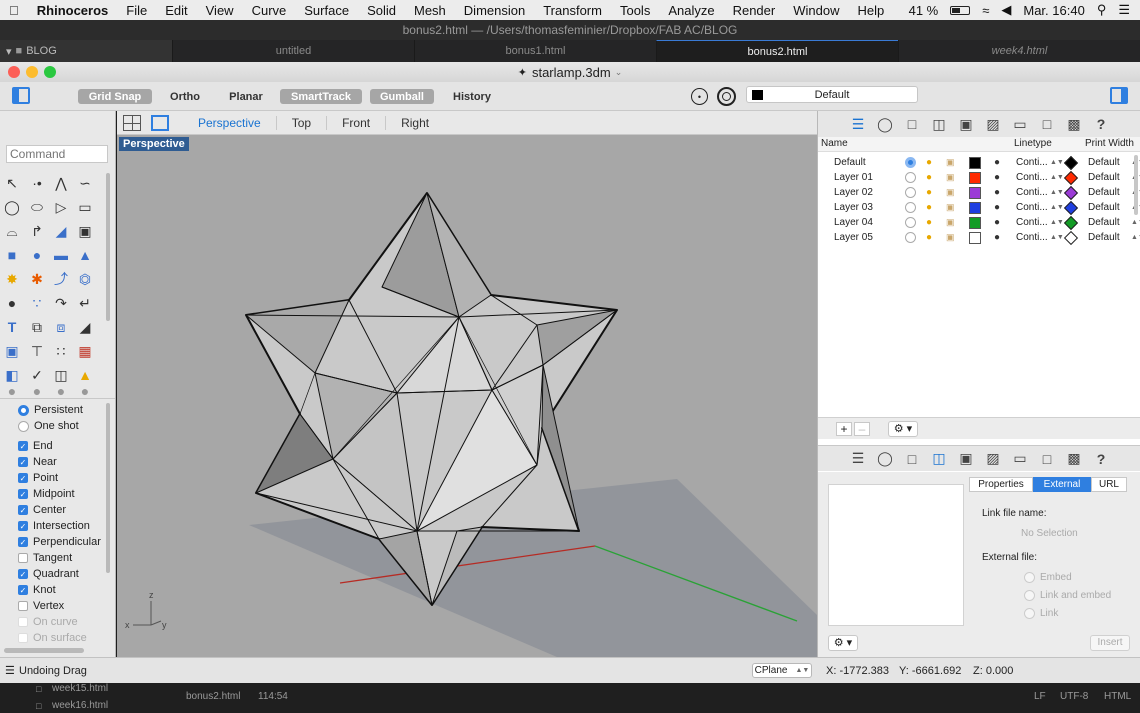  What do you see at coordinates (86, 51) in the screenshot?
I see `editor-sidebar-folder: ▾ ■ BLOG` at bounding box center [86, 51].